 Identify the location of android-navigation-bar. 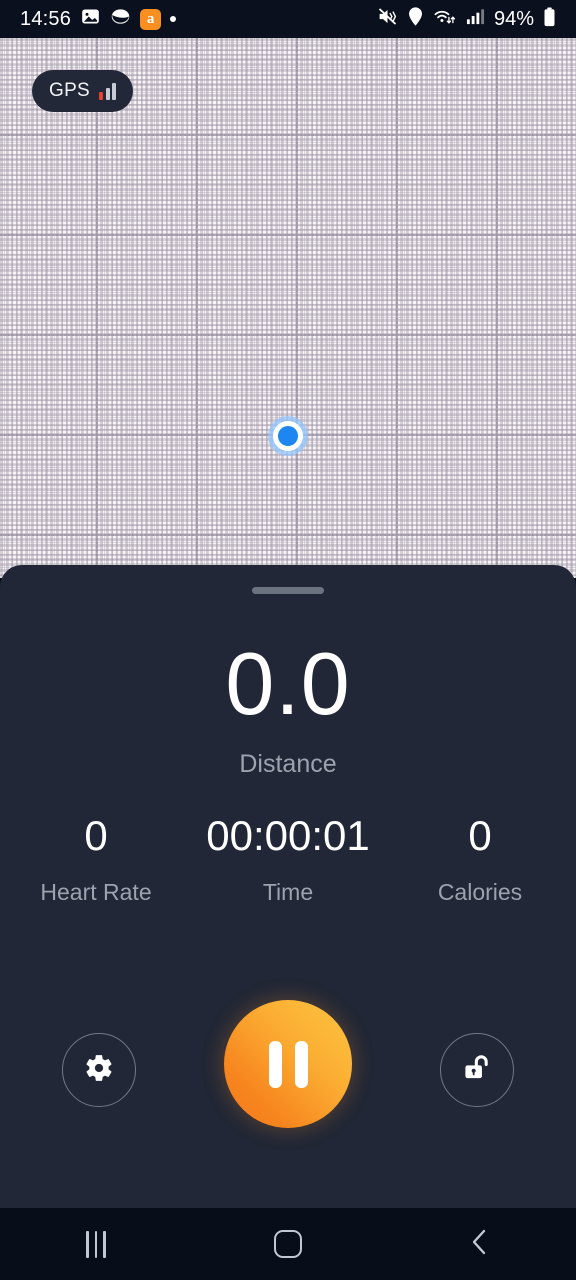
(288, 1244).